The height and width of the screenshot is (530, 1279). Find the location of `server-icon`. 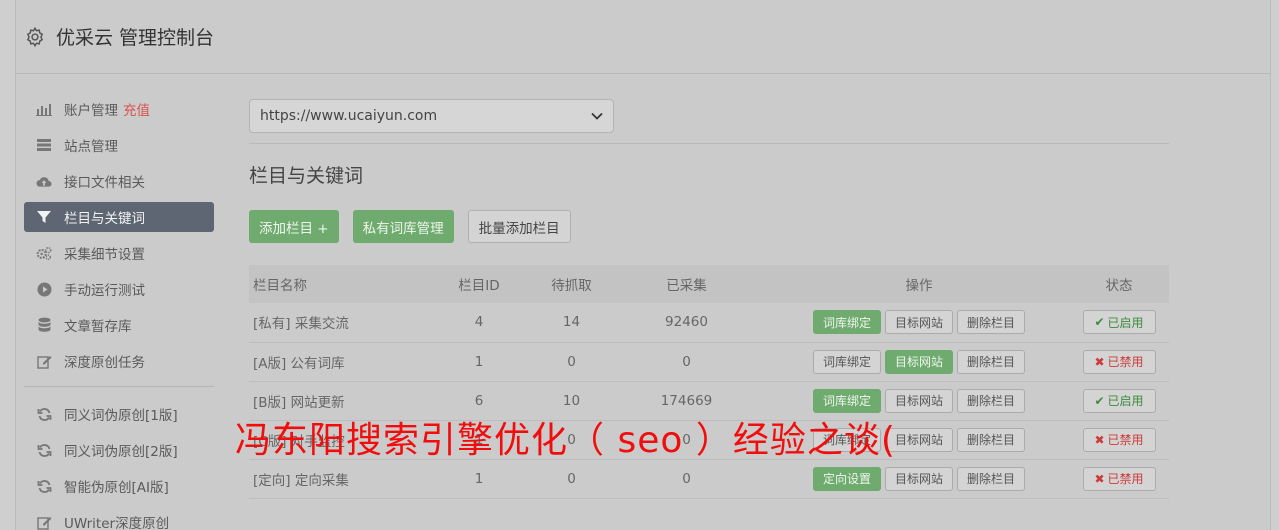

server-icon is located at coordinates (44, 145).